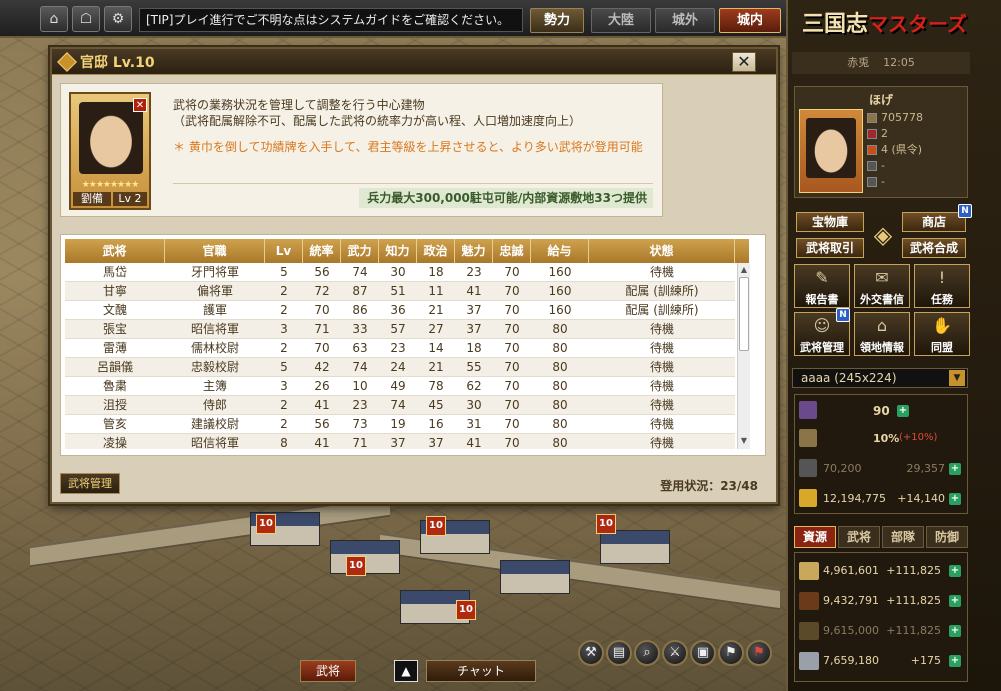 Image resolution: width=1001 pixels, height=691 pixels. Describe the element at coordinates (809, 601) in the screenshot. I see `horse-icon` at that location.